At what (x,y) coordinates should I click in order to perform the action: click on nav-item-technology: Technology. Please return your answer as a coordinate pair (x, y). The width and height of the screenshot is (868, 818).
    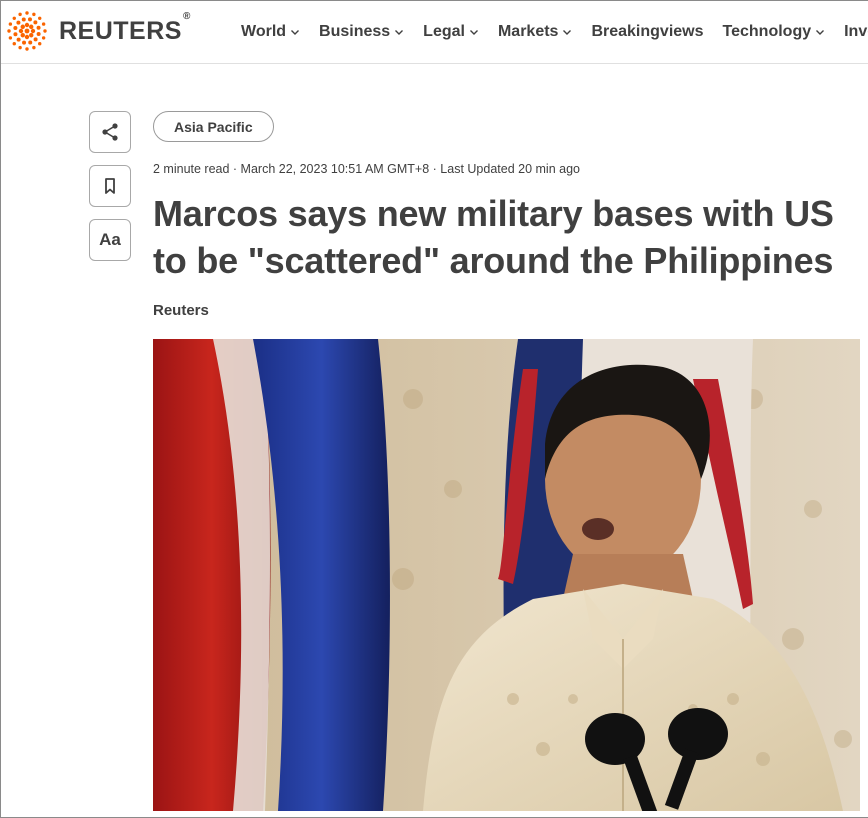
    Looking at the image, I should click on (774, 32).